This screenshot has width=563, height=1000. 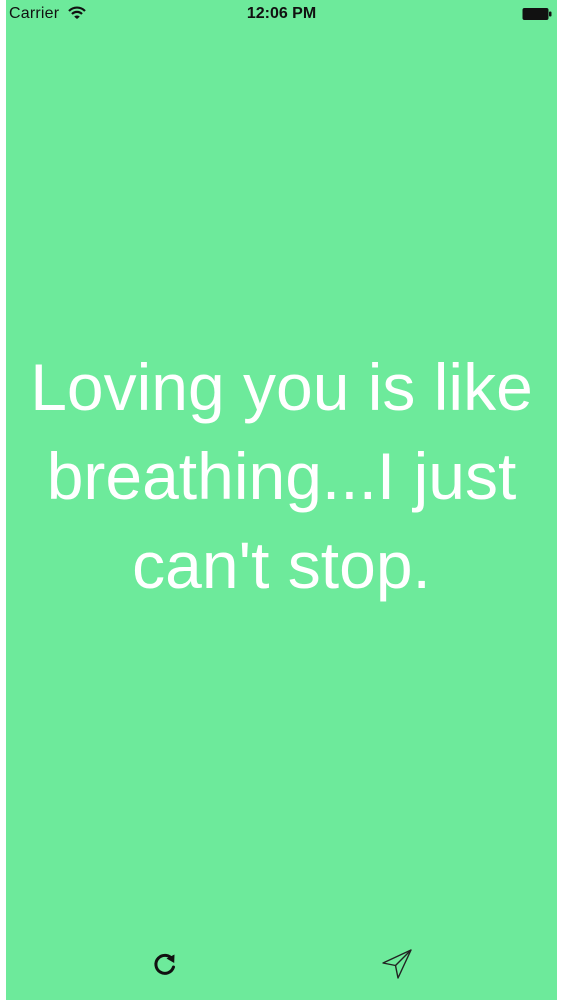 I want to click on status-bar: Carrier 12:06 PM, so click(x=281, y=15).